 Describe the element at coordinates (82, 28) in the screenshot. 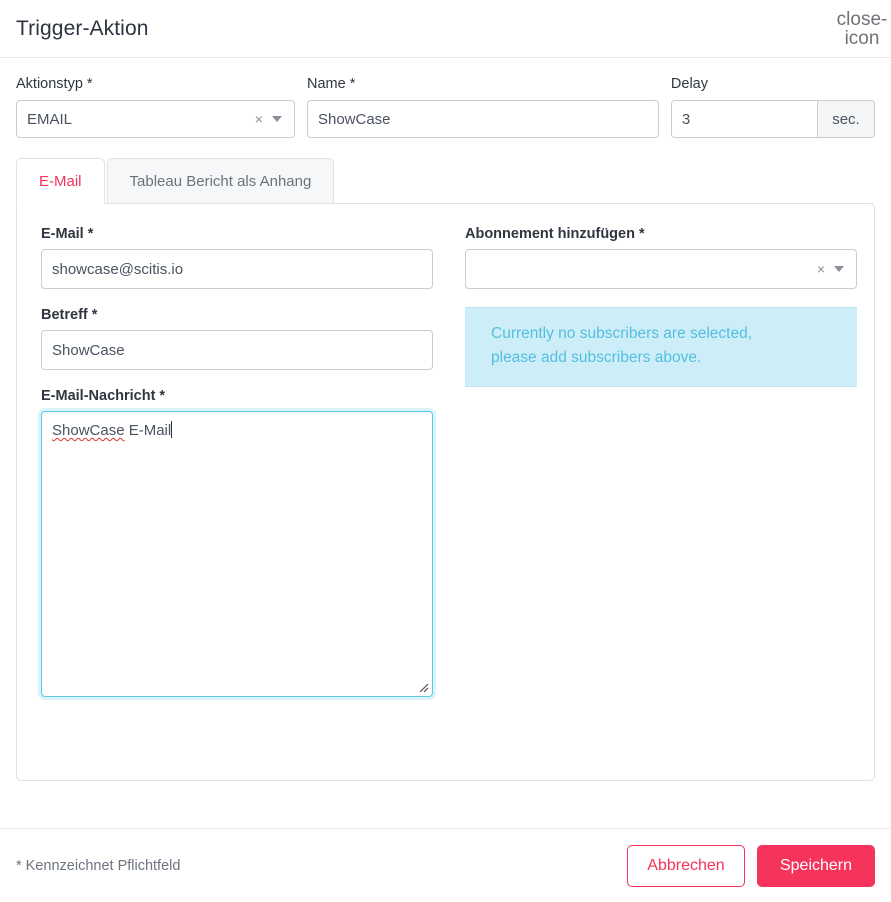

I see `page-title: Trigger-Aktion` at that location.